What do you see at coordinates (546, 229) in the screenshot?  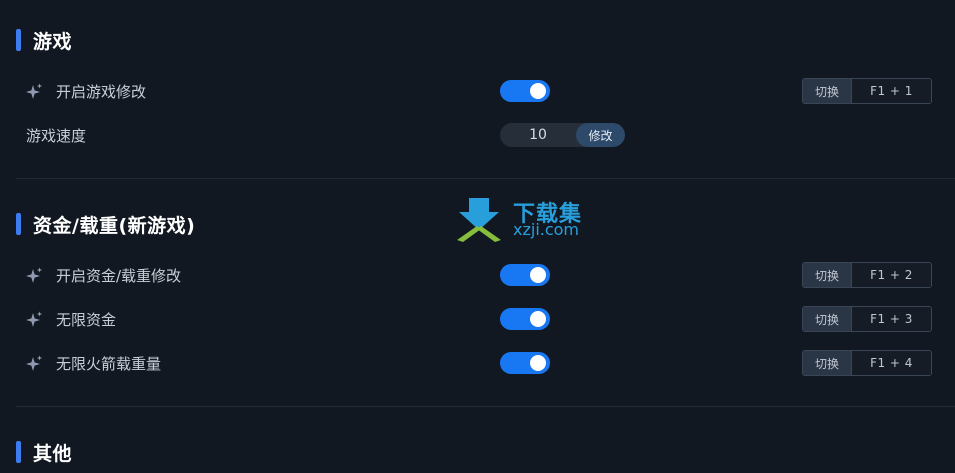 I see `watermark-url: xzji.com` at bounding box center [546, 229].